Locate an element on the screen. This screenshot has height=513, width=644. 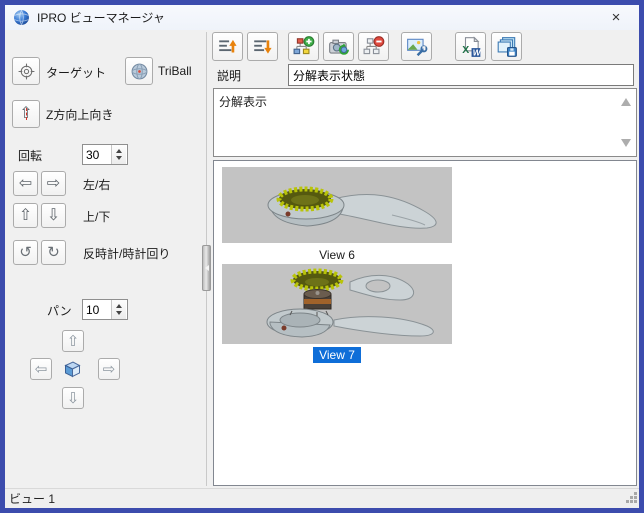
export-office-button: X W is located at coordinates (470, 46).